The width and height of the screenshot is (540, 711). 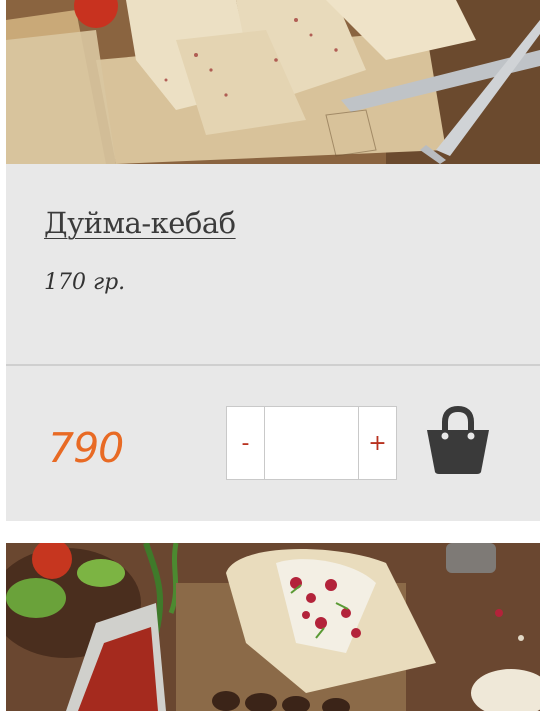 What do you see at coordinates (85, 282) in the screenshot?
I see `product-weight: 170 гр.` at bounding box center [85, 282].